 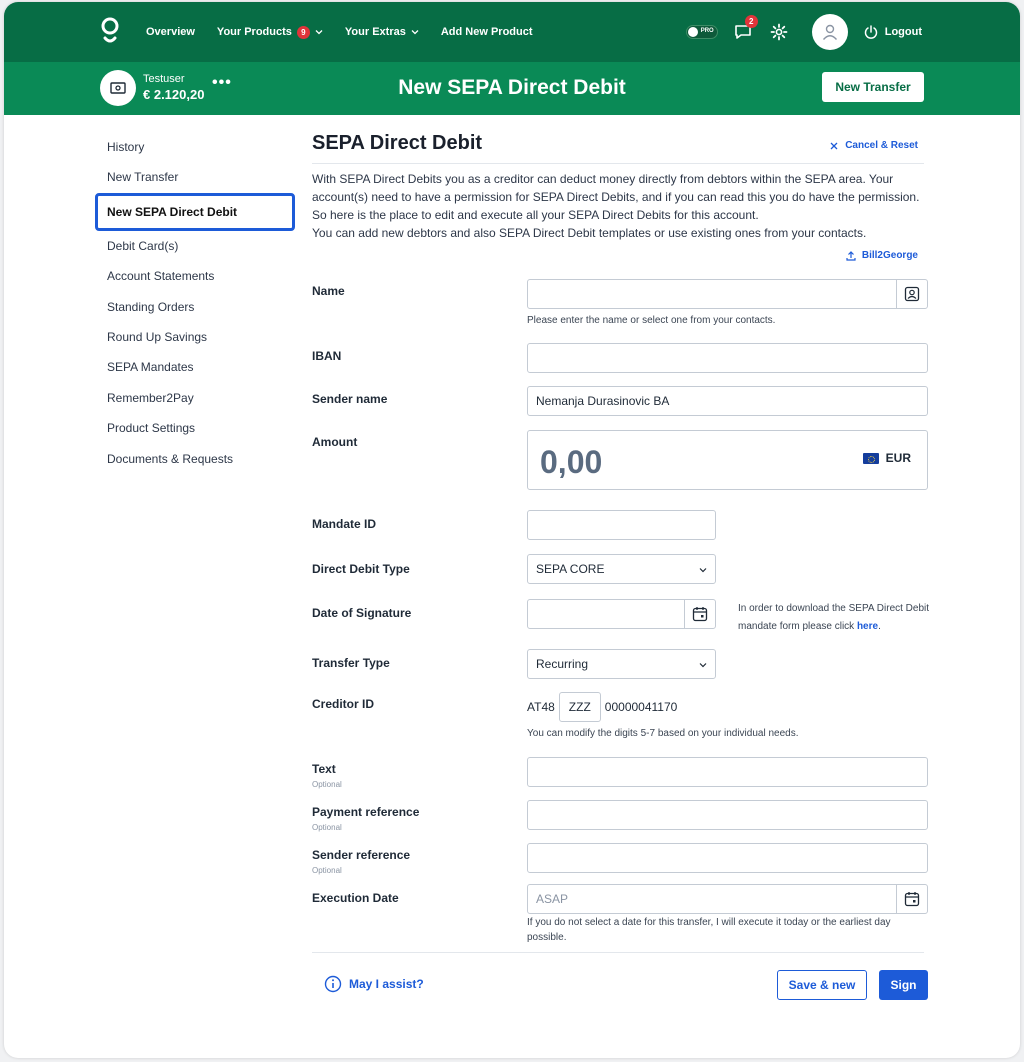 I want to click on text-label: Text, so click(x=324, y=769).